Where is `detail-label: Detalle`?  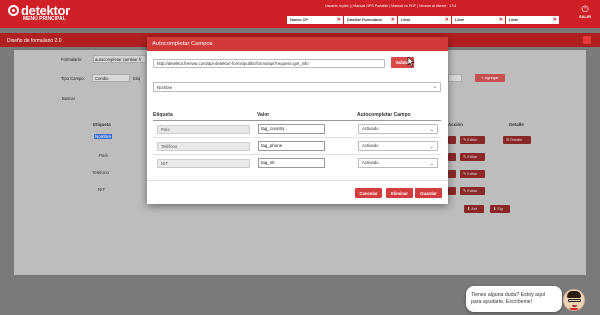 detail-label: Detalle is located at coordinates (516, 140).